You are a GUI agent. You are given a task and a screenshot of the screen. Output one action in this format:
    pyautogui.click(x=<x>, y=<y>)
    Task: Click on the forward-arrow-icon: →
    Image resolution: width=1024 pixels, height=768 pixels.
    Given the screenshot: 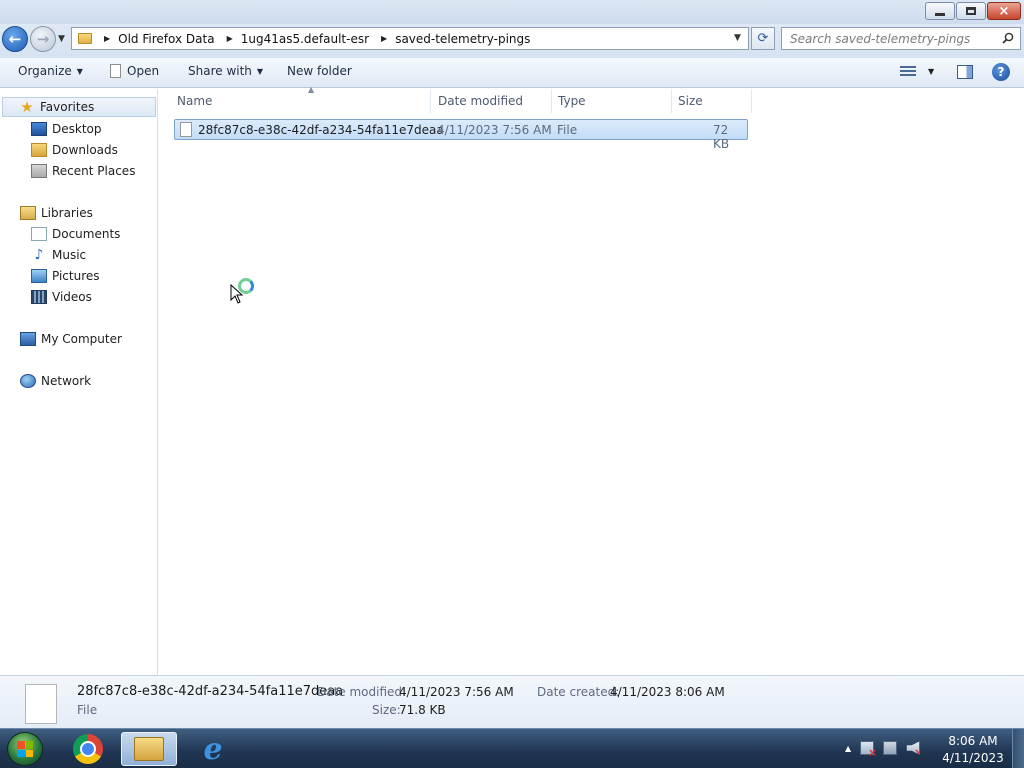 What is the action you would take?
    pyautogui.click(x=43, y=39)
    